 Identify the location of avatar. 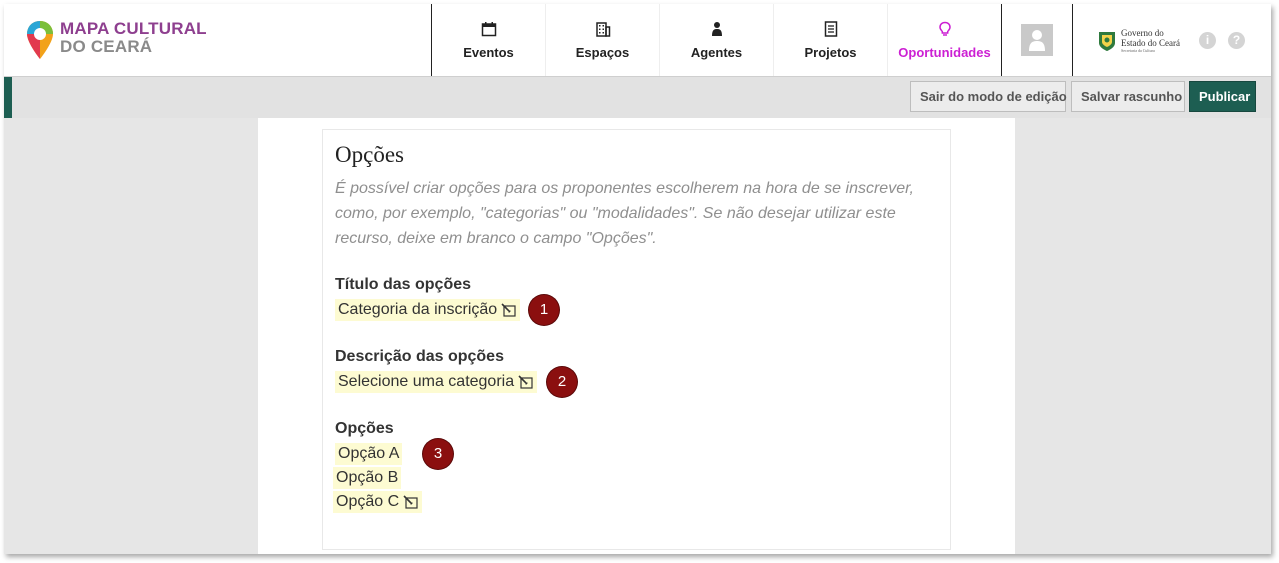
(1036, 40).